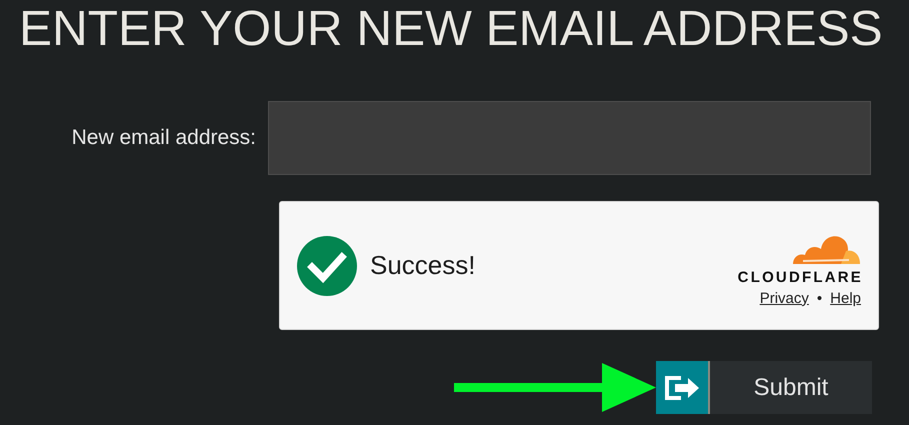 The width and height of the screenshot is (909, 425). Describe the element at coordinates (423, 265) in the screenshot. I see `status-message: Success!` at that location.